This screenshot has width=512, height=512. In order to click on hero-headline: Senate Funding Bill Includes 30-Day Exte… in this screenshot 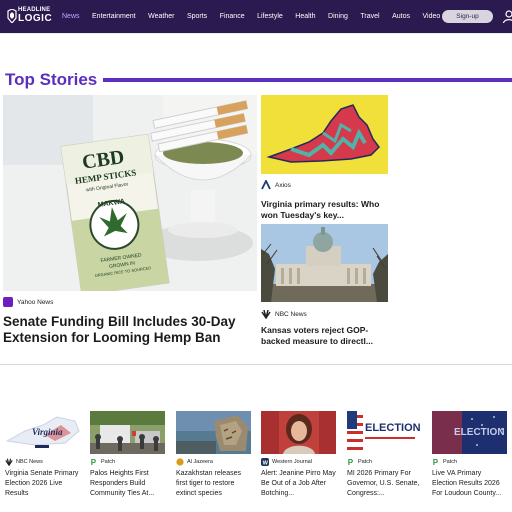, I will do `click(129, 330)`.